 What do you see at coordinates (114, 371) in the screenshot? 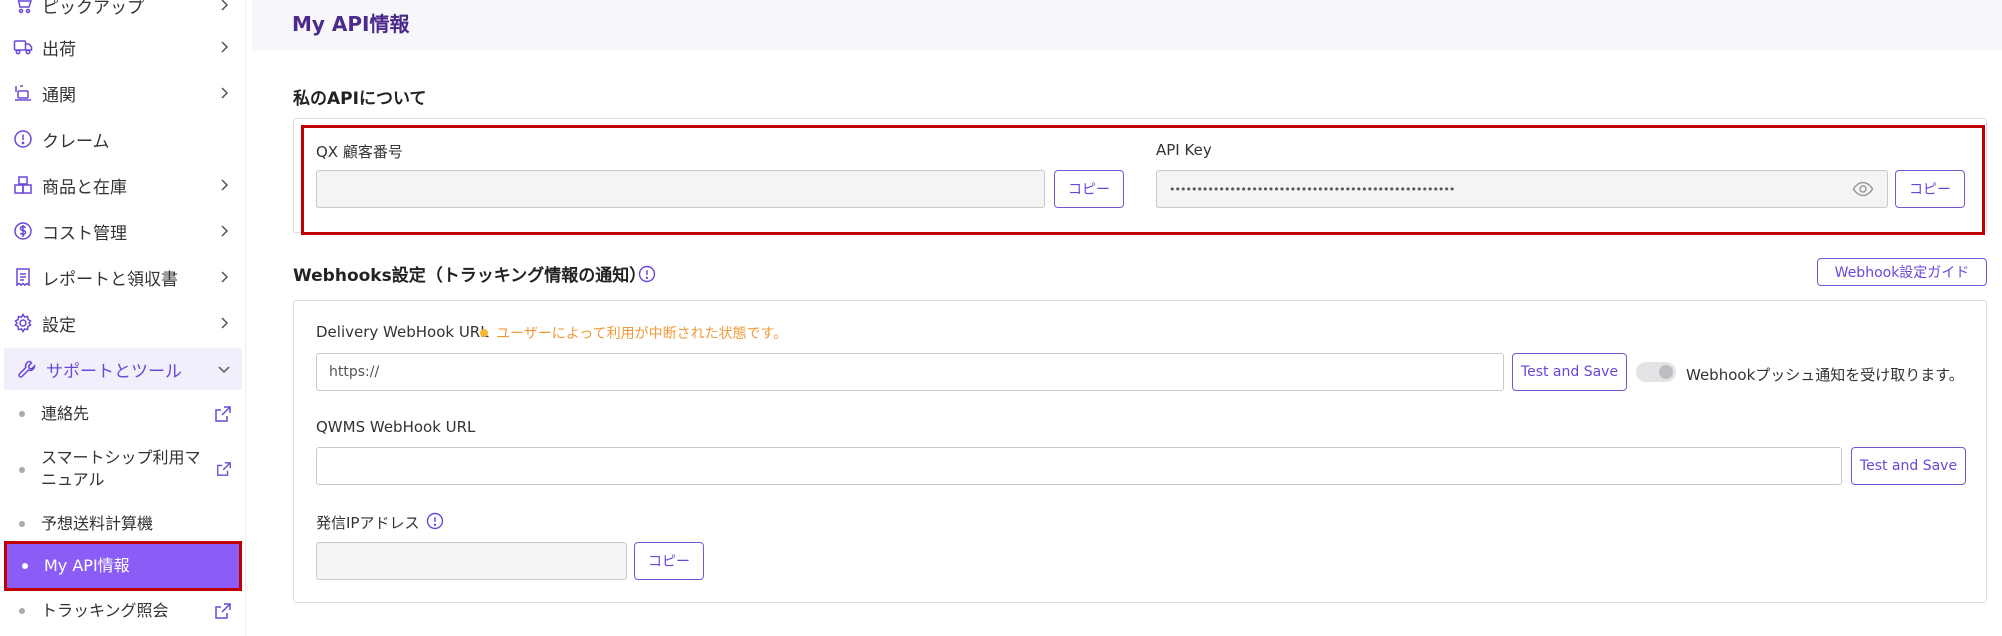
I see `sidebar-item-label: サポートとツール` at bounding box center [114, 371].